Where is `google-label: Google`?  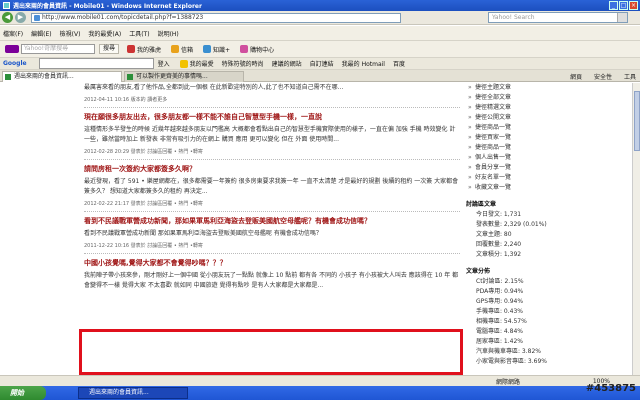 google-label: Google is located at coordinates (15, 63).